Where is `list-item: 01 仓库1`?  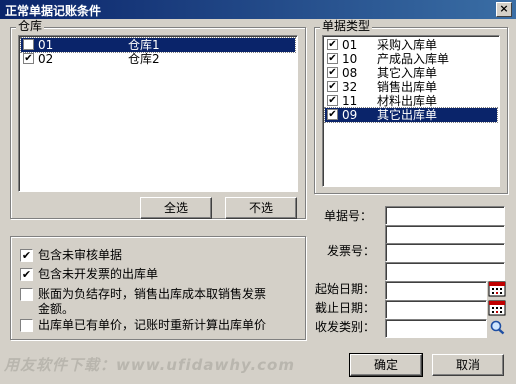
list-item: 01 仓库1 is located at coordinates (158, 45).